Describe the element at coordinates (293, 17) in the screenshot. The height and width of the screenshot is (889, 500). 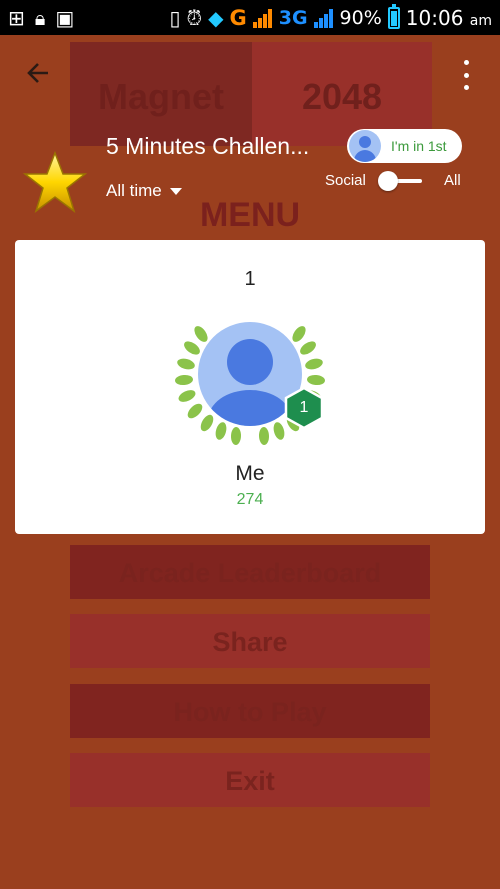
I see `network-3g-label: 3G` at that location.